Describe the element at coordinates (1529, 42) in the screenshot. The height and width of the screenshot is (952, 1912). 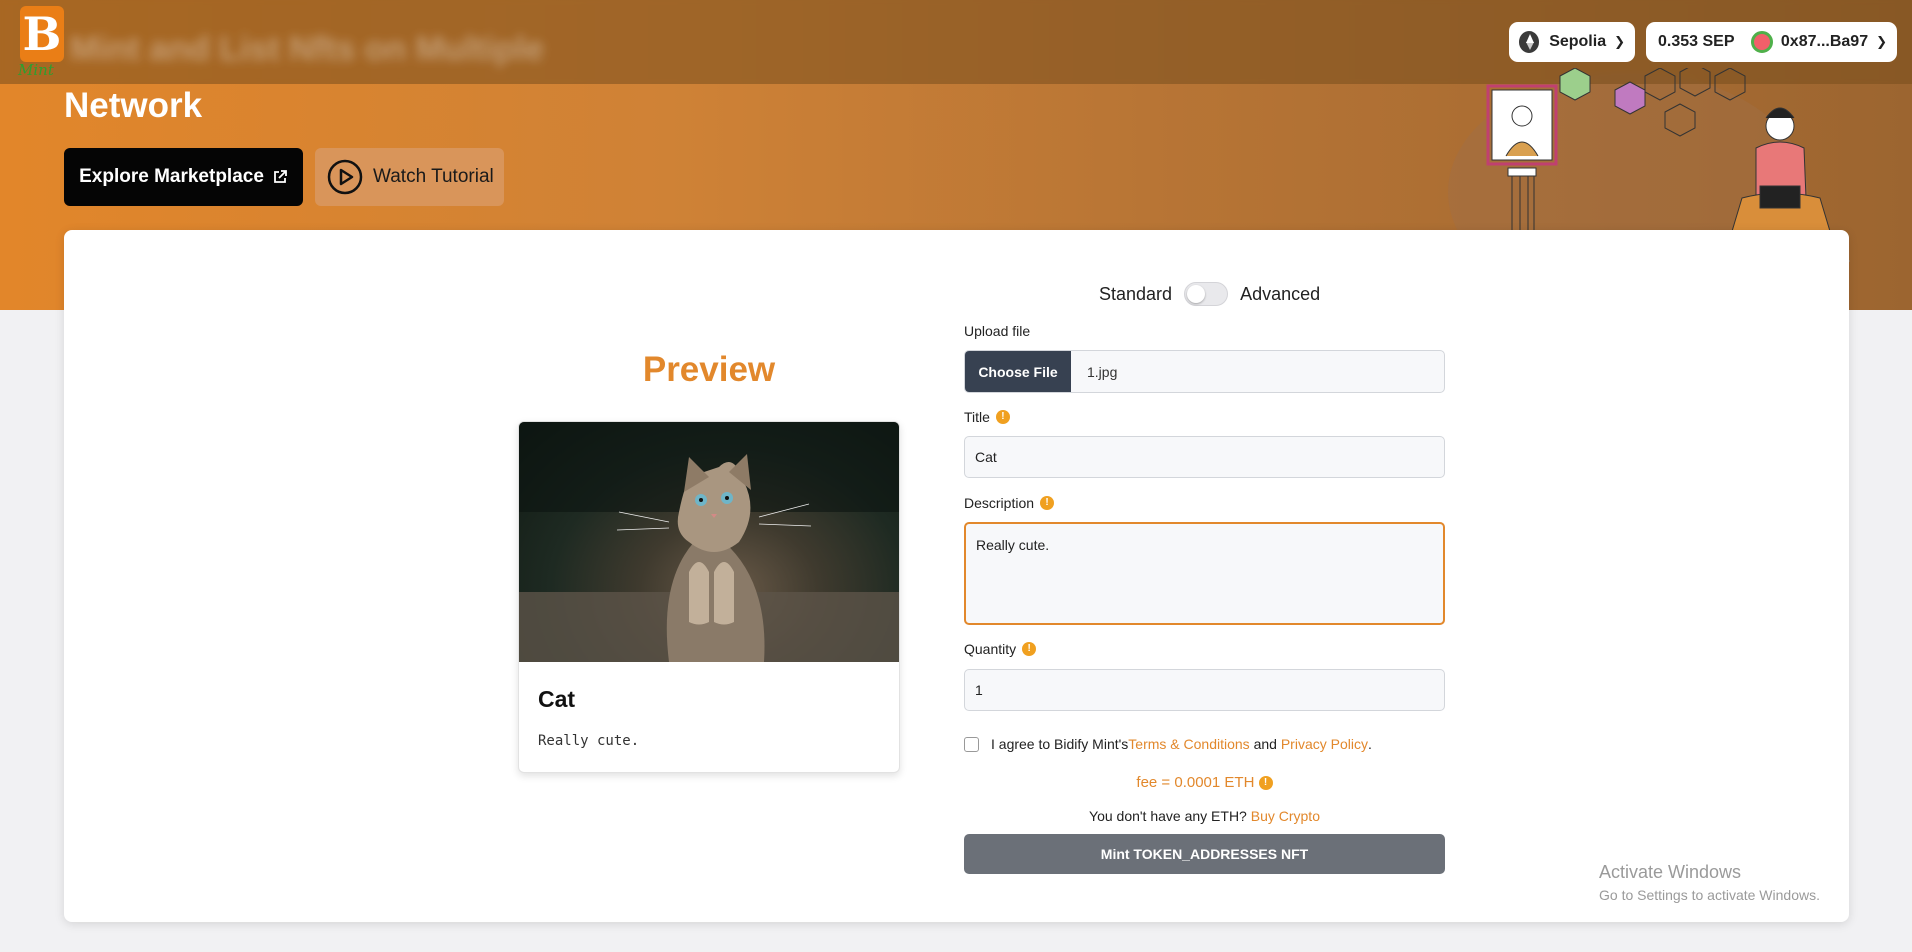
I see `ethereum-icon` at that location.